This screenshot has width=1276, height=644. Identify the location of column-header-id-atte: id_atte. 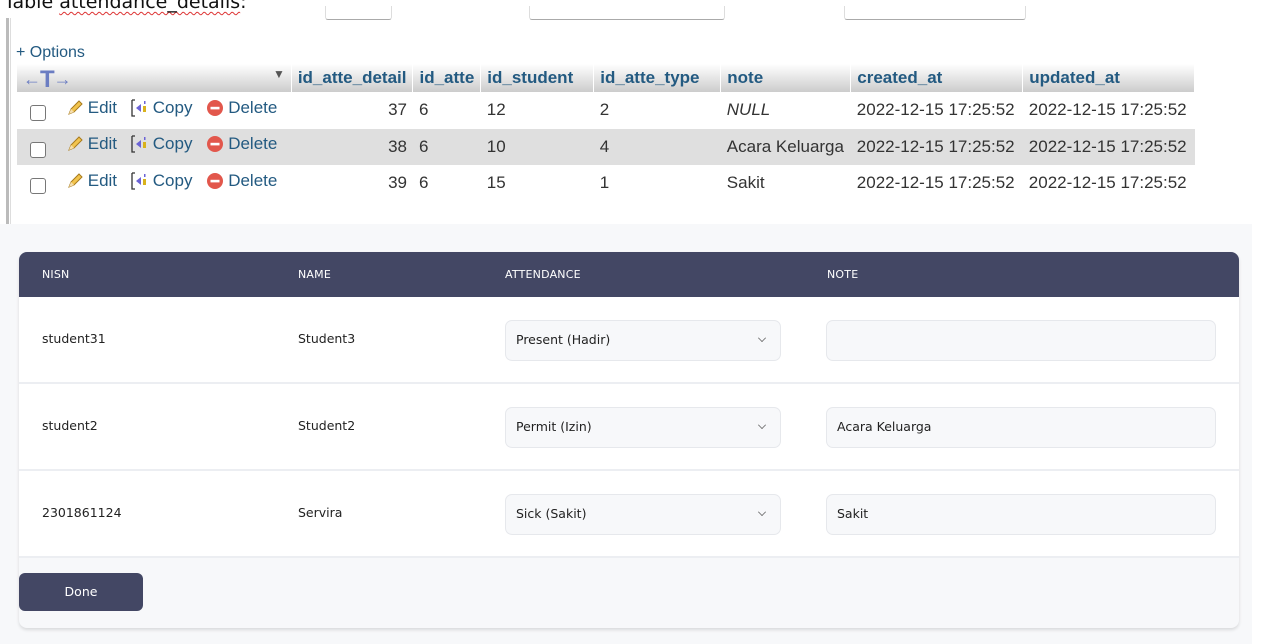
(447, 78).